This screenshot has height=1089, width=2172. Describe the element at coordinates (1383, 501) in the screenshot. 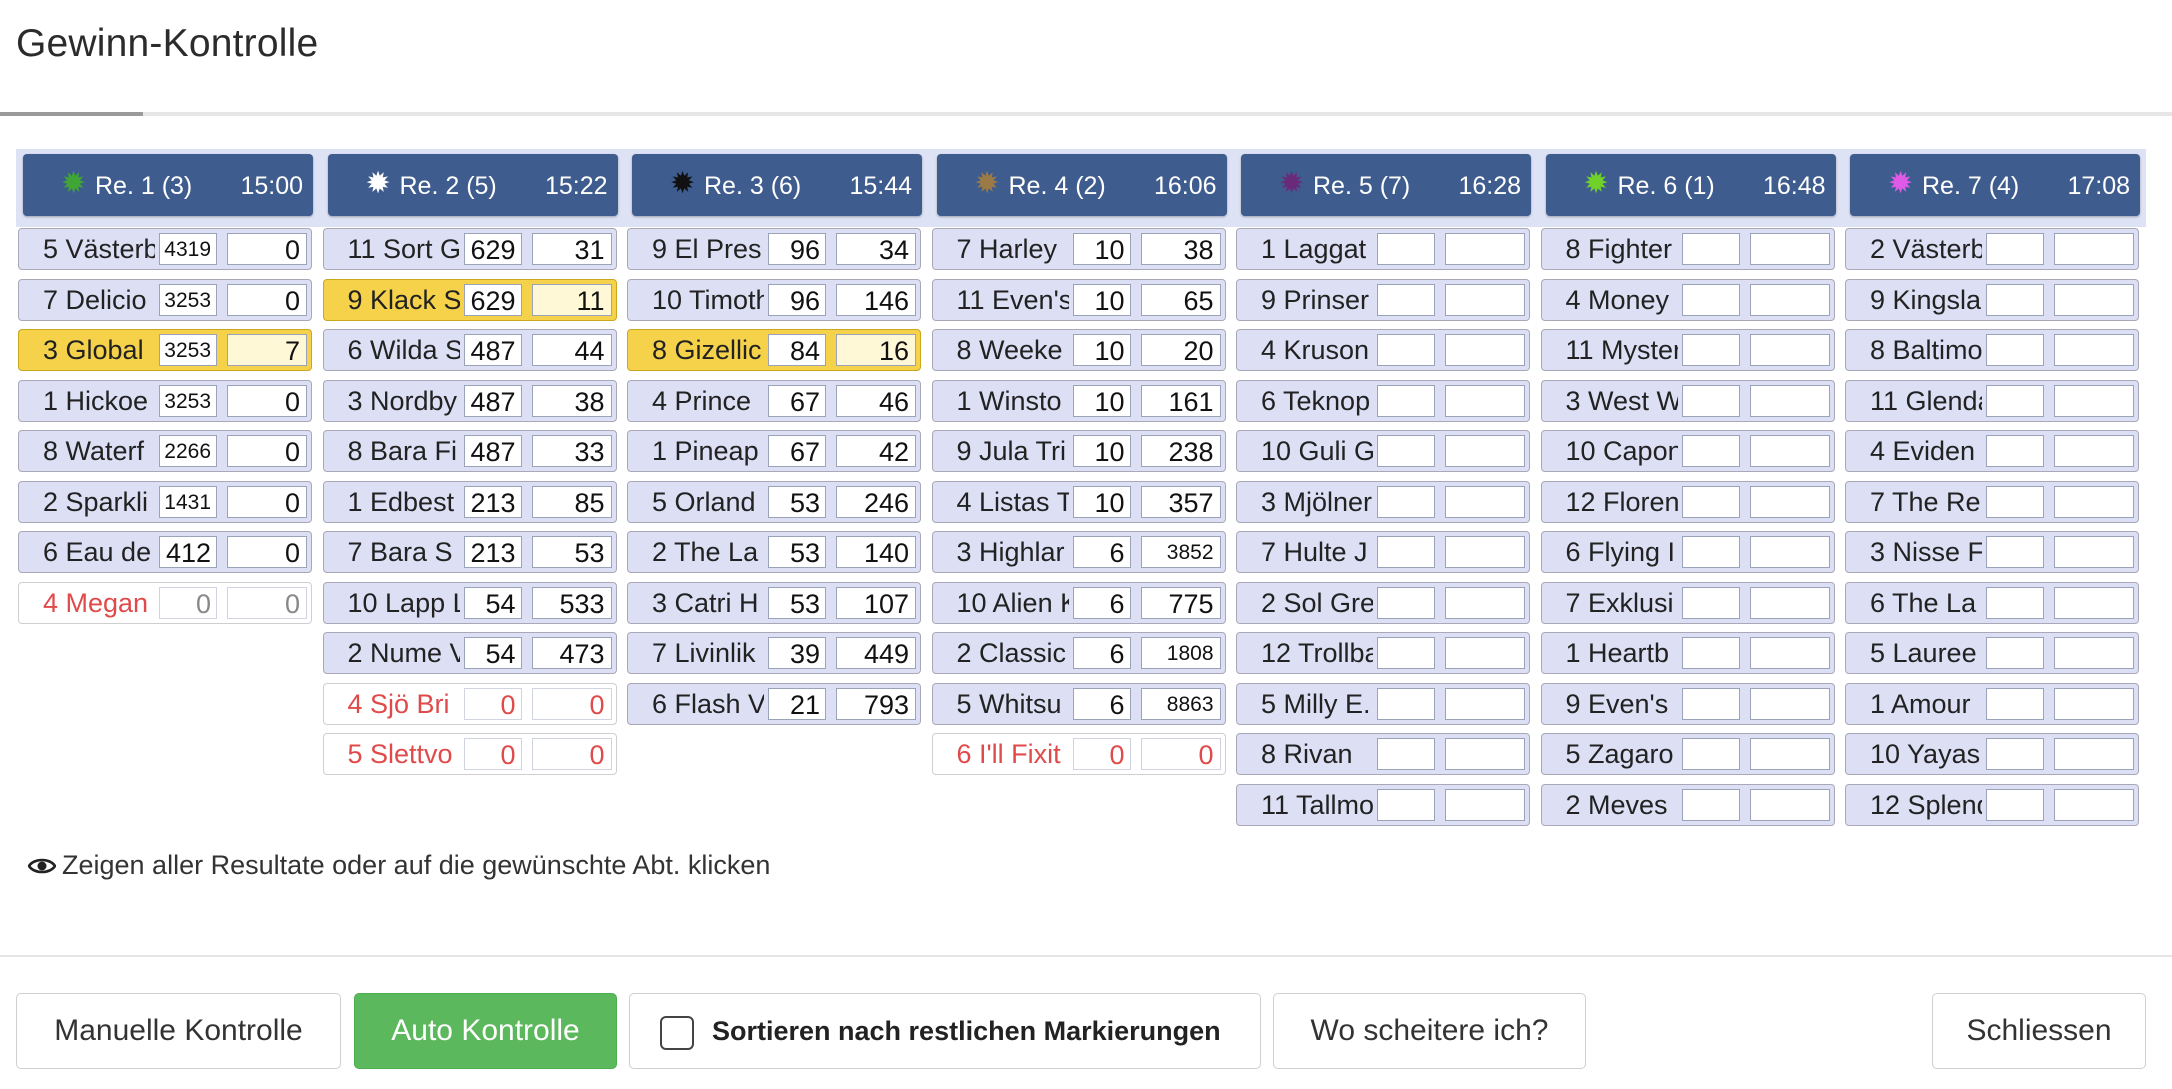

I see `horse-row: 3 Mjölner` at that location.